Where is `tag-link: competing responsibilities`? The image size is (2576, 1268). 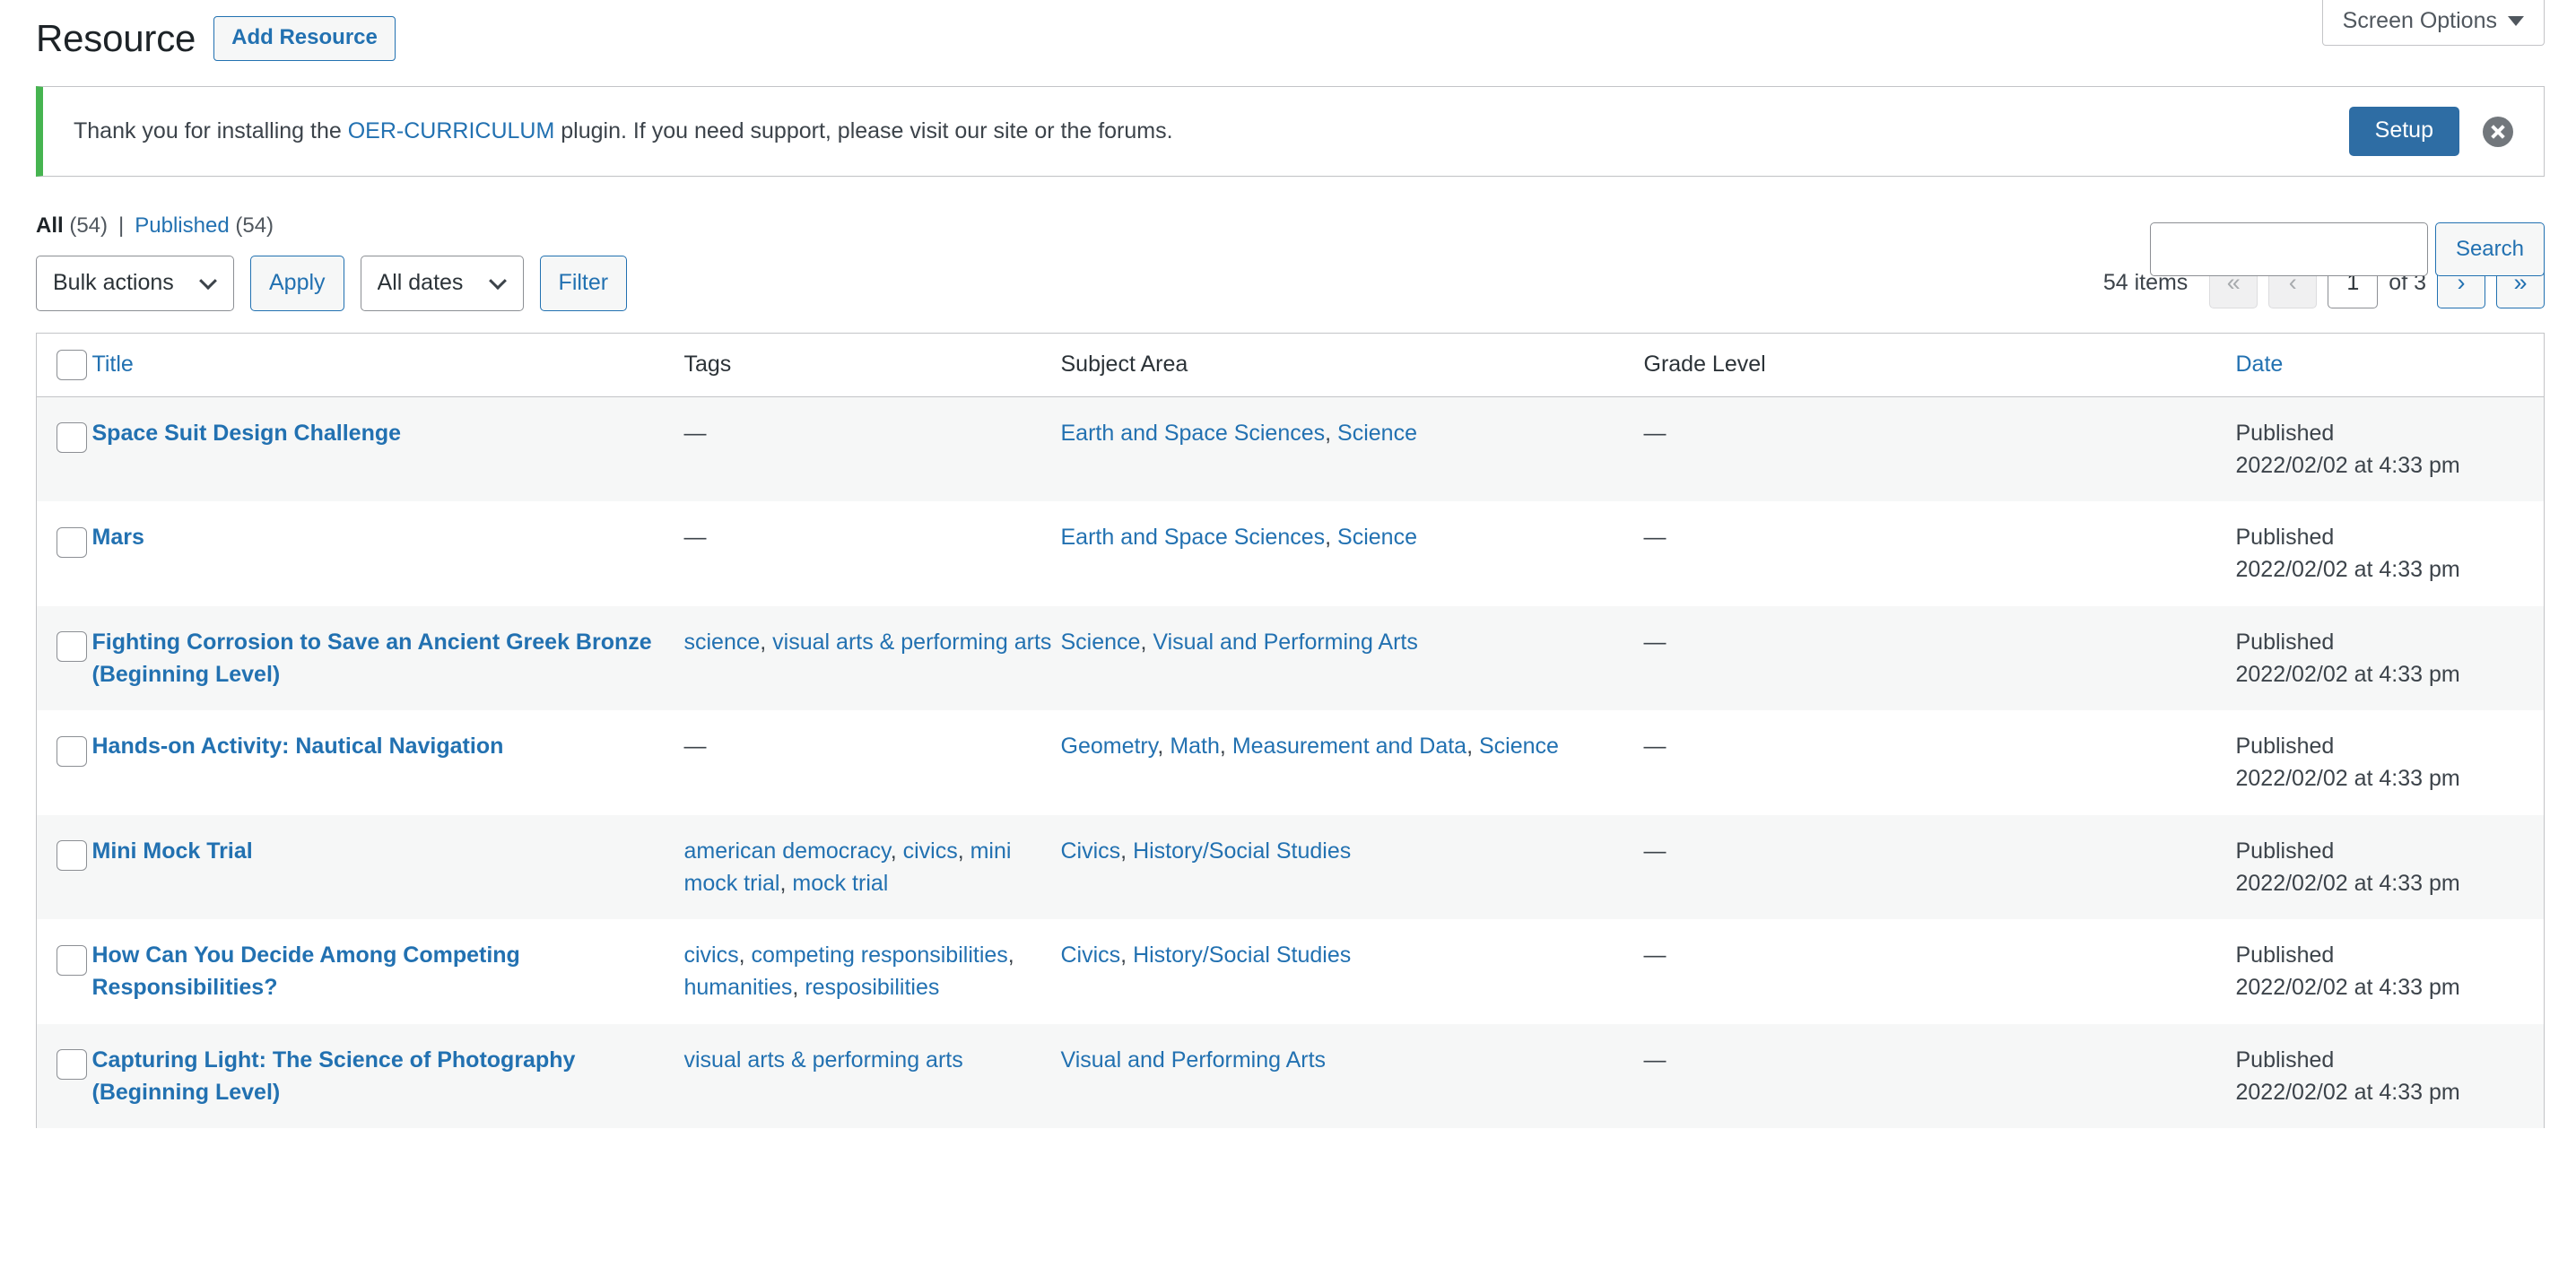
tag-link: competing responsibilities is located at coordinates (880, 955).